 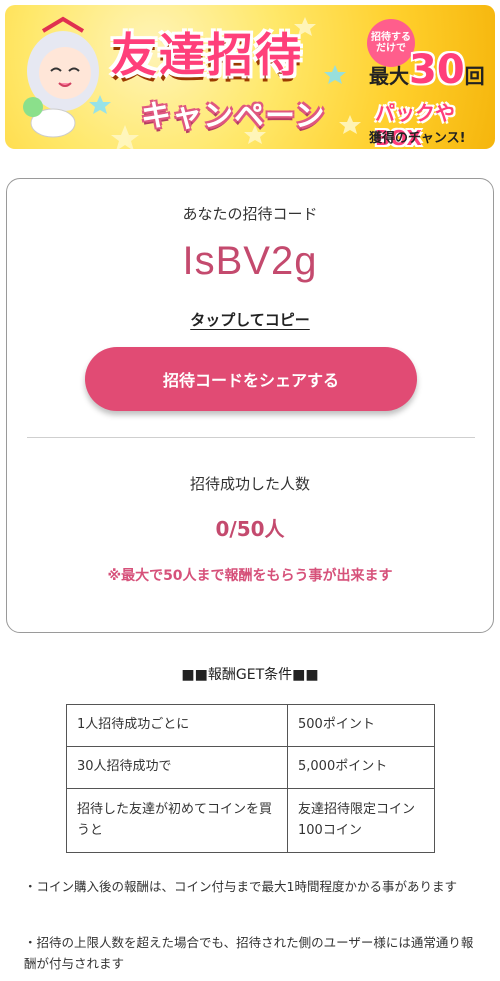 What do you see at coordinates (177, 767) in the screenshot?
I see `condition-cell: 30人招待成功で` at bounding box center [177, 767].